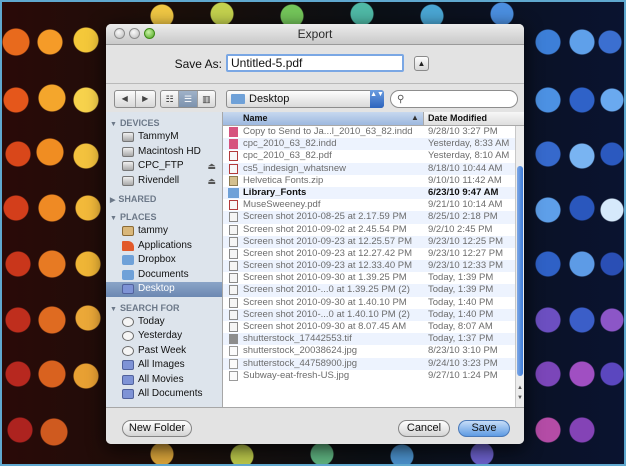 This screenshot has width=626, height=466. What do you see at coordinates (520, 390) in the screenshot?
I see `scroll-up-arrow-icon: ▲` at bounding box center [520, 390].